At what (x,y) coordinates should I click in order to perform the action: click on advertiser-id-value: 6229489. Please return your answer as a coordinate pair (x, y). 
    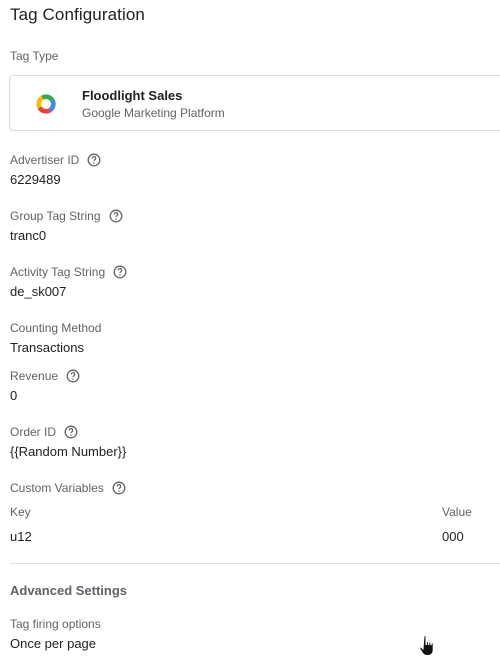
    Looking at the image, I should click on (35, 179).